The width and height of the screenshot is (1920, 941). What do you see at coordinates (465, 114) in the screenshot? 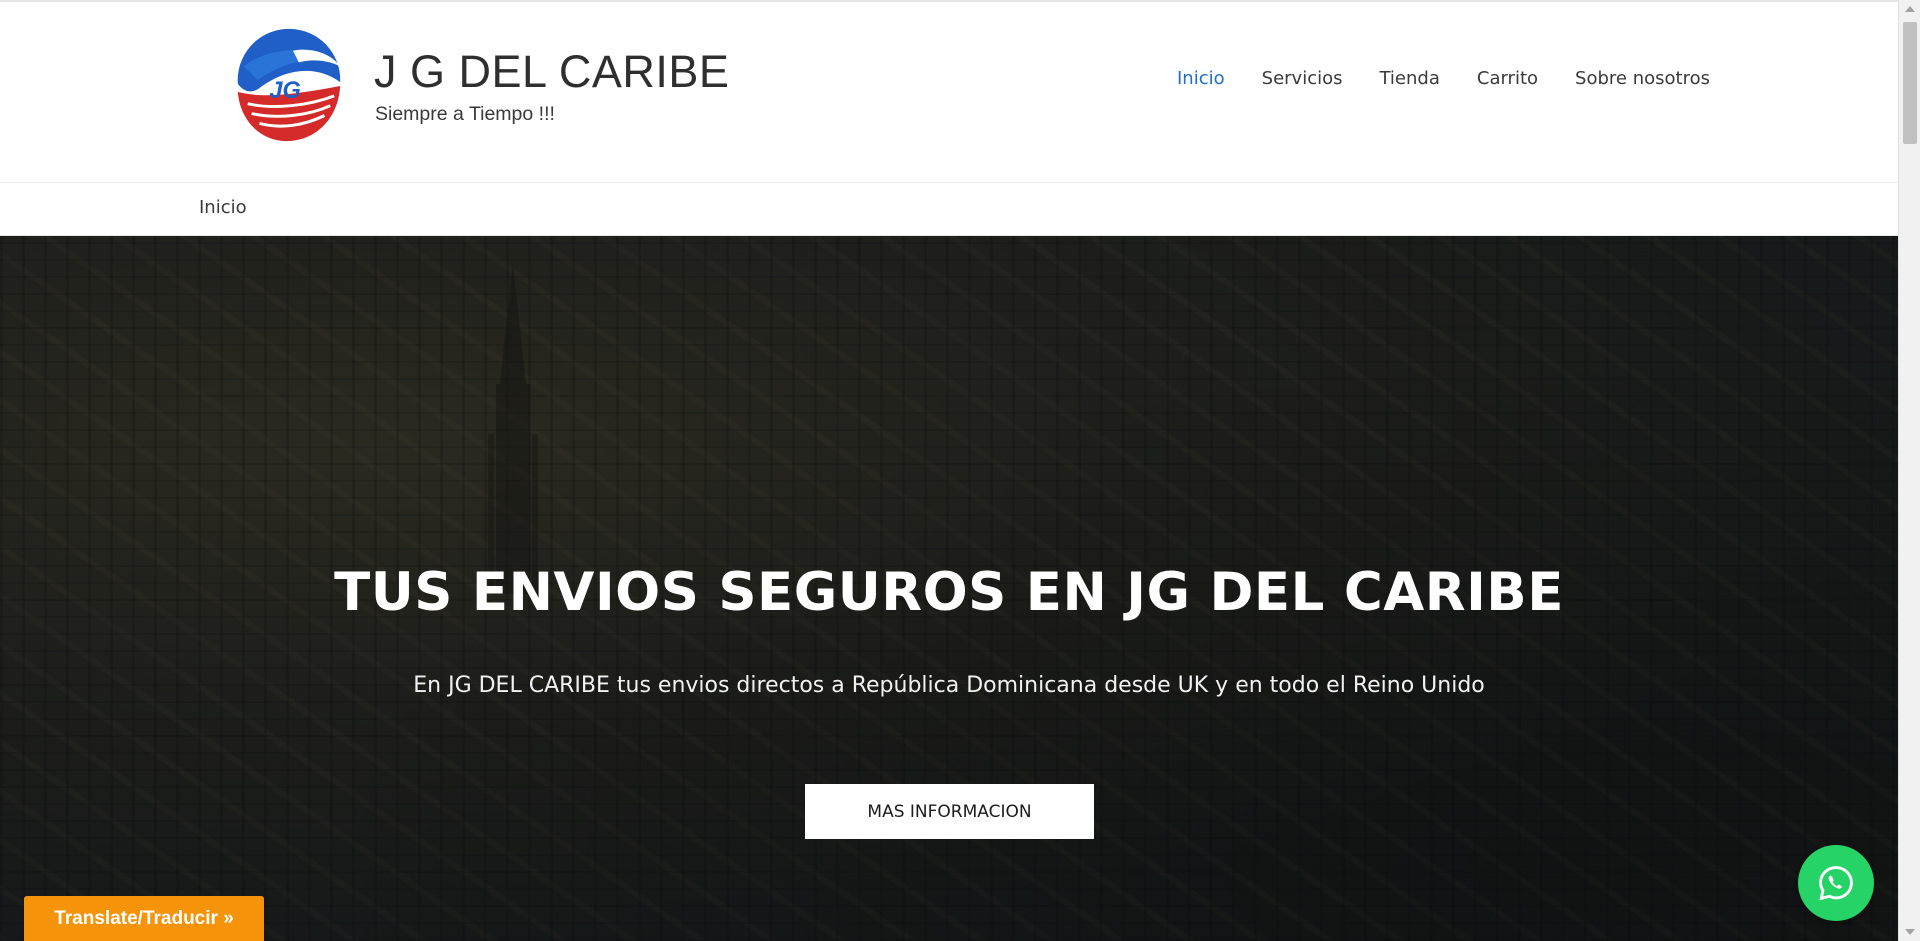
I see `brand-tagline: Siempre a Tiempo !!!` at bounding box center [465, 114].